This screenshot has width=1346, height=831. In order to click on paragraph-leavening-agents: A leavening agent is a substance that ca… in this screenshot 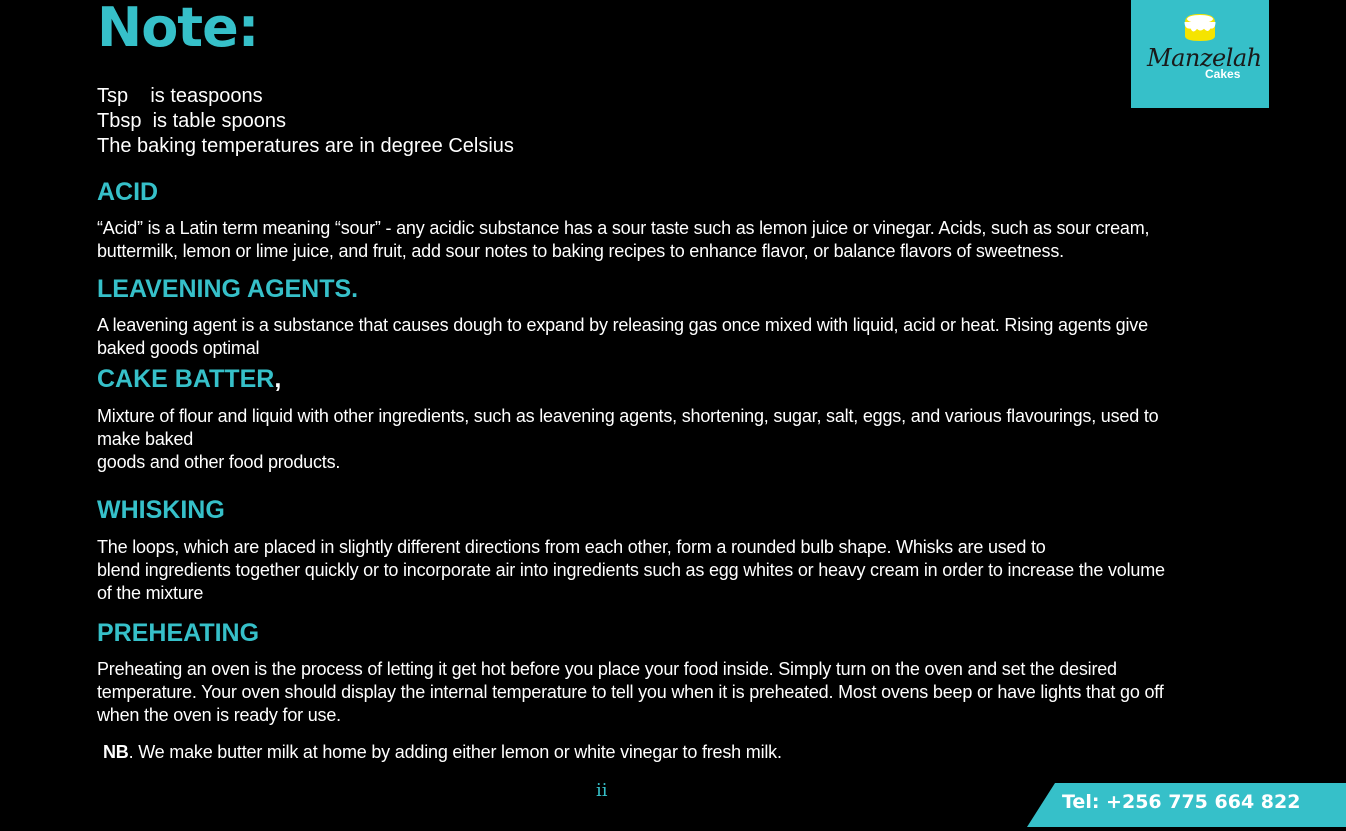, I will do `click(677, 337)`.